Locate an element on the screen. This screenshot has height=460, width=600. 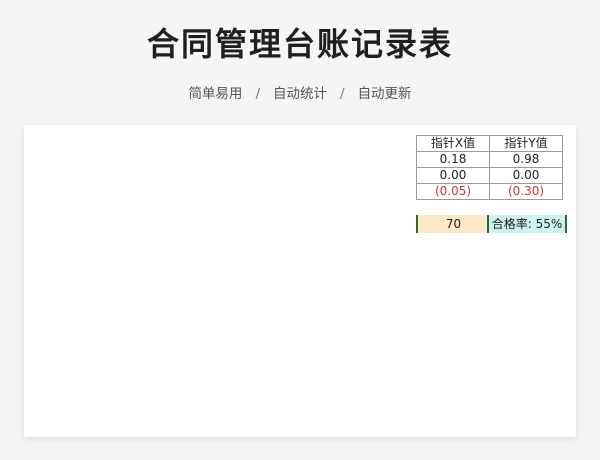
feature-easy-to-use: 简单易用 is located at coordinates (215, 94).